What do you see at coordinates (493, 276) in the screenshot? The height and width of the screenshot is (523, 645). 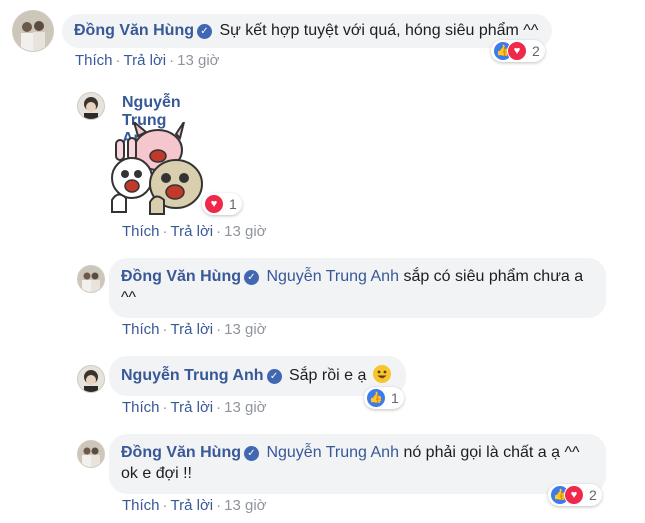 I see `comment-text: sắp có siêu phẩm chưa a` at bounding box center [493, 276].